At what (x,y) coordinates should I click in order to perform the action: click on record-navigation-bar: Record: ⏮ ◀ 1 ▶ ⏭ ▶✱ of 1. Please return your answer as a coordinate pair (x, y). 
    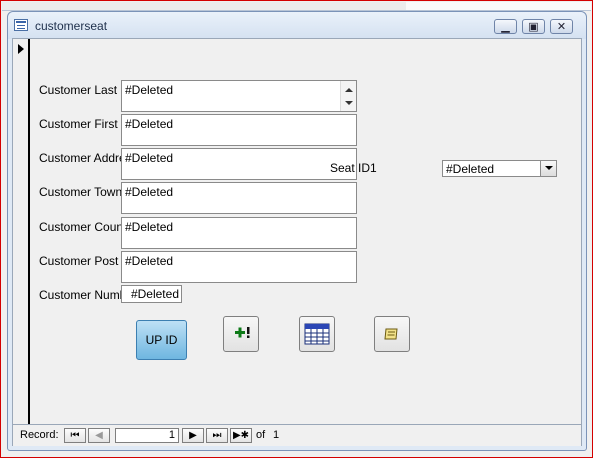
    Looking at the image, I should click on (297, 435).